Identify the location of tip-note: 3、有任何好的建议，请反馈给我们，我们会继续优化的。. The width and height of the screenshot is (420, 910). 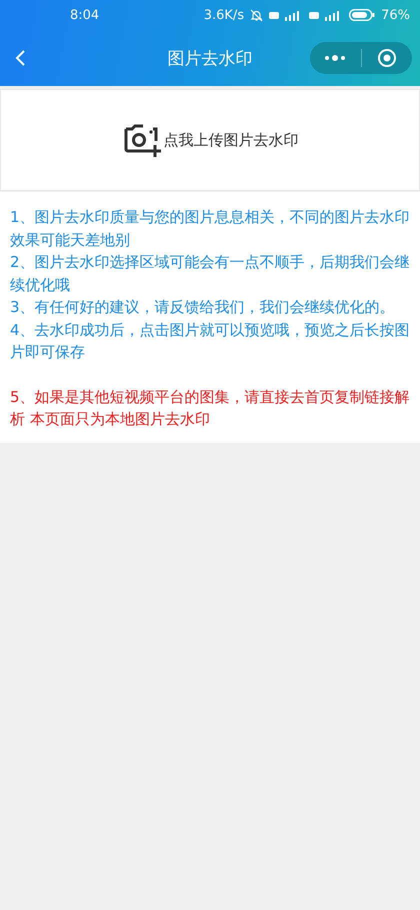
(203, 307).